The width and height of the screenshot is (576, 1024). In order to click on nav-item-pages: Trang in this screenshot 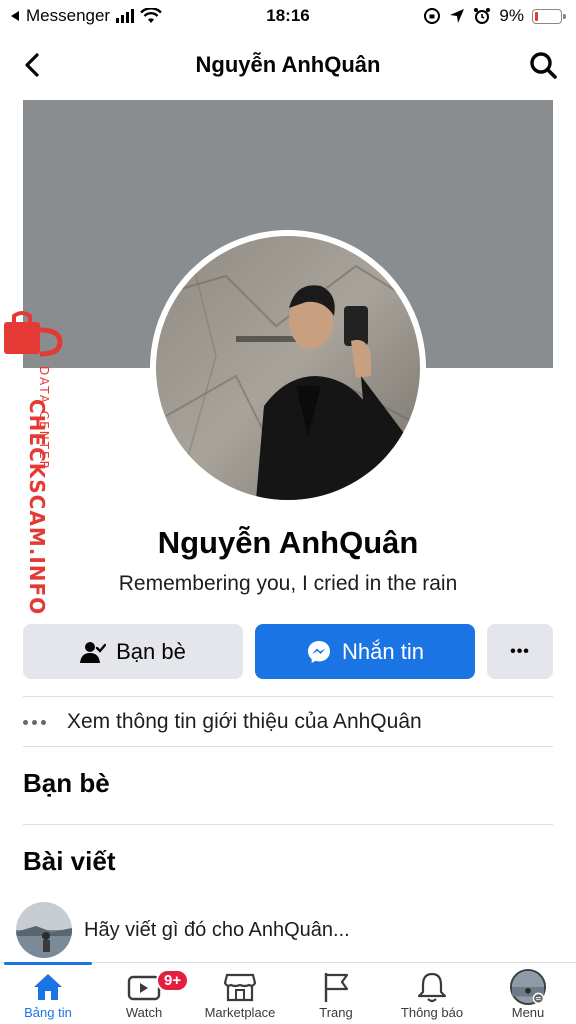, I will do `click(336, 993)`.